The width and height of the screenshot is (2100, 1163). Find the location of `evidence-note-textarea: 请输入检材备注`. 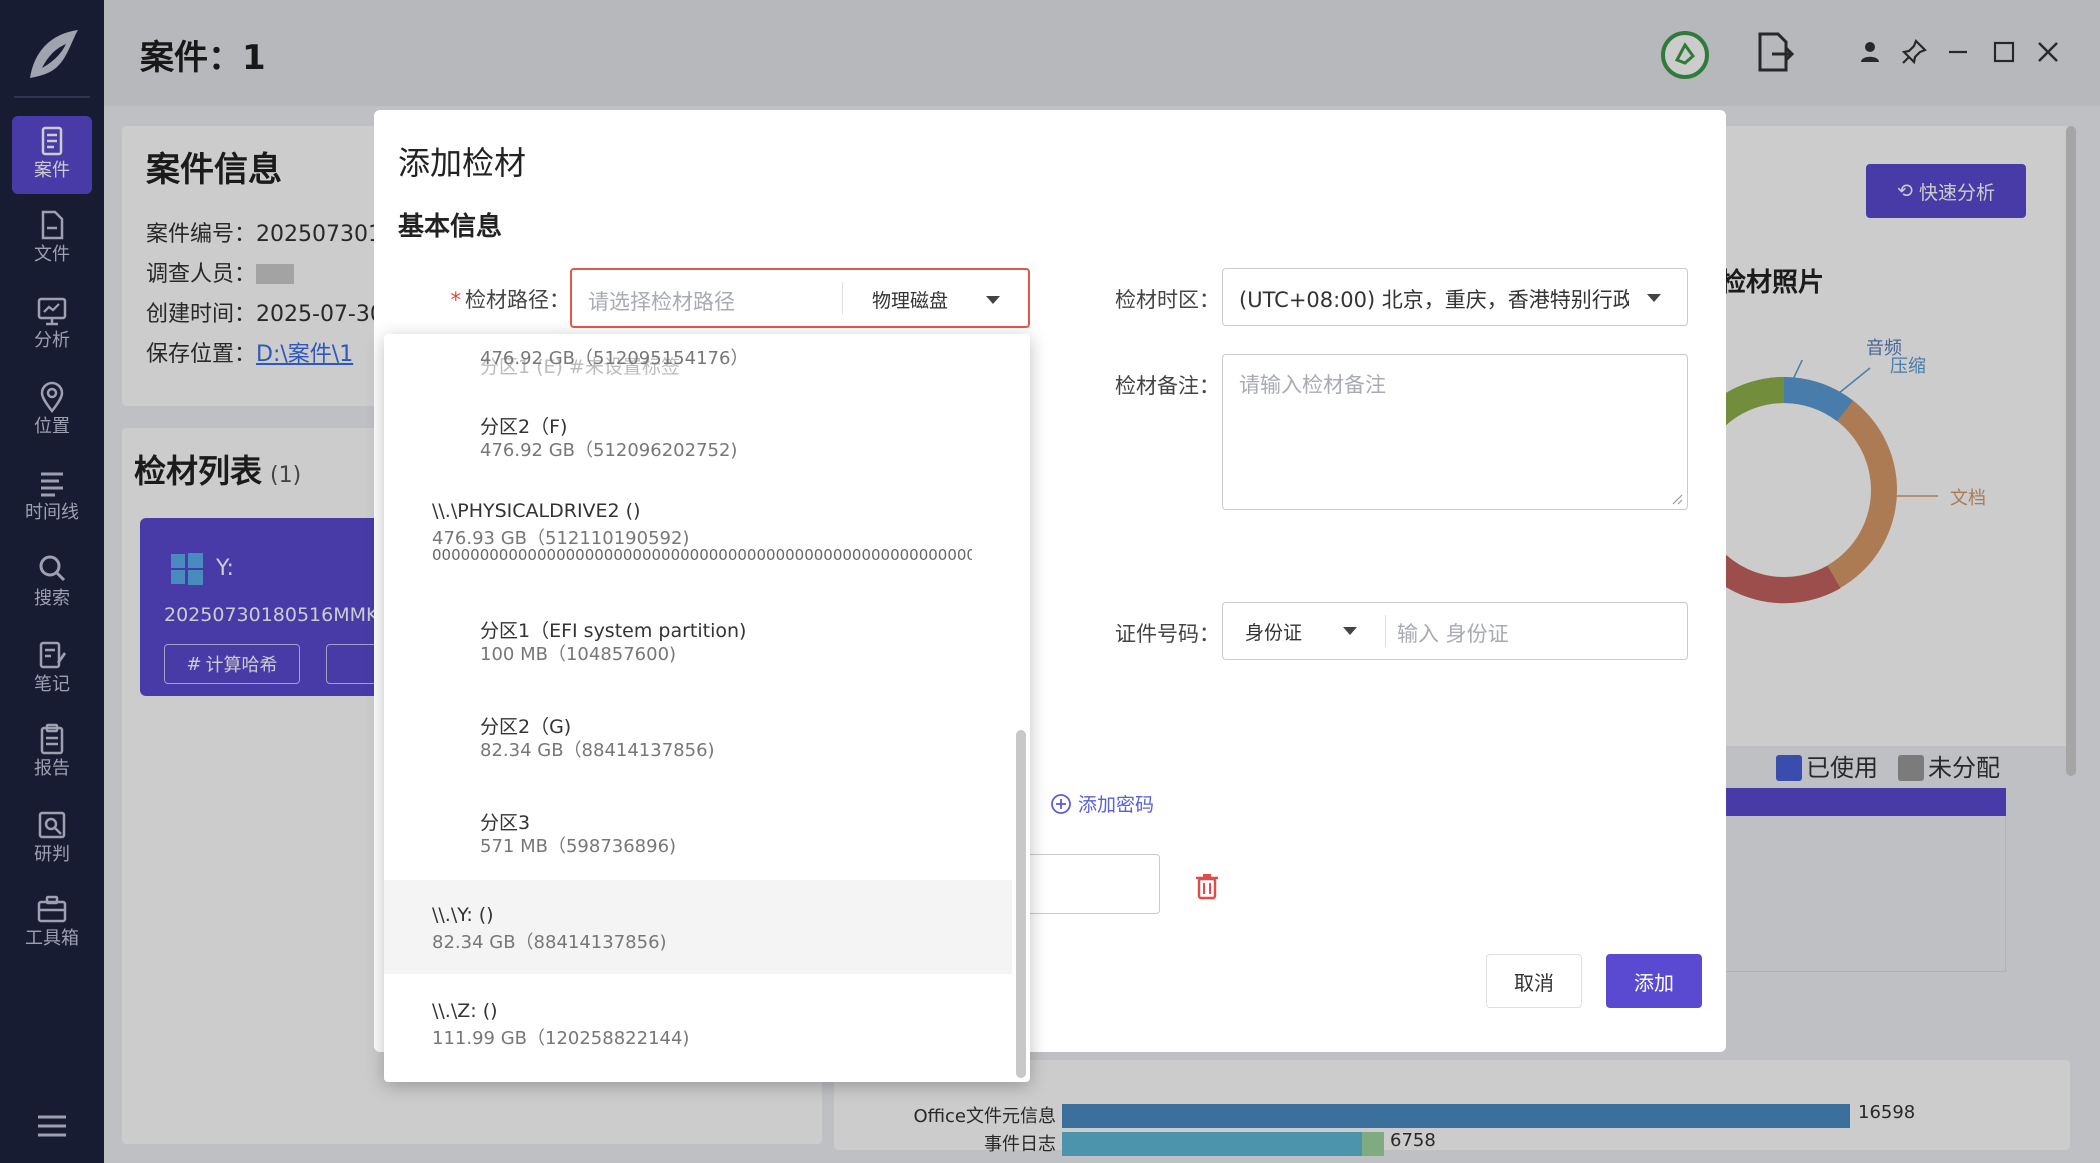

evidence-note-textarea: 请输入检材备注 is located at coordinates (1455, 432).